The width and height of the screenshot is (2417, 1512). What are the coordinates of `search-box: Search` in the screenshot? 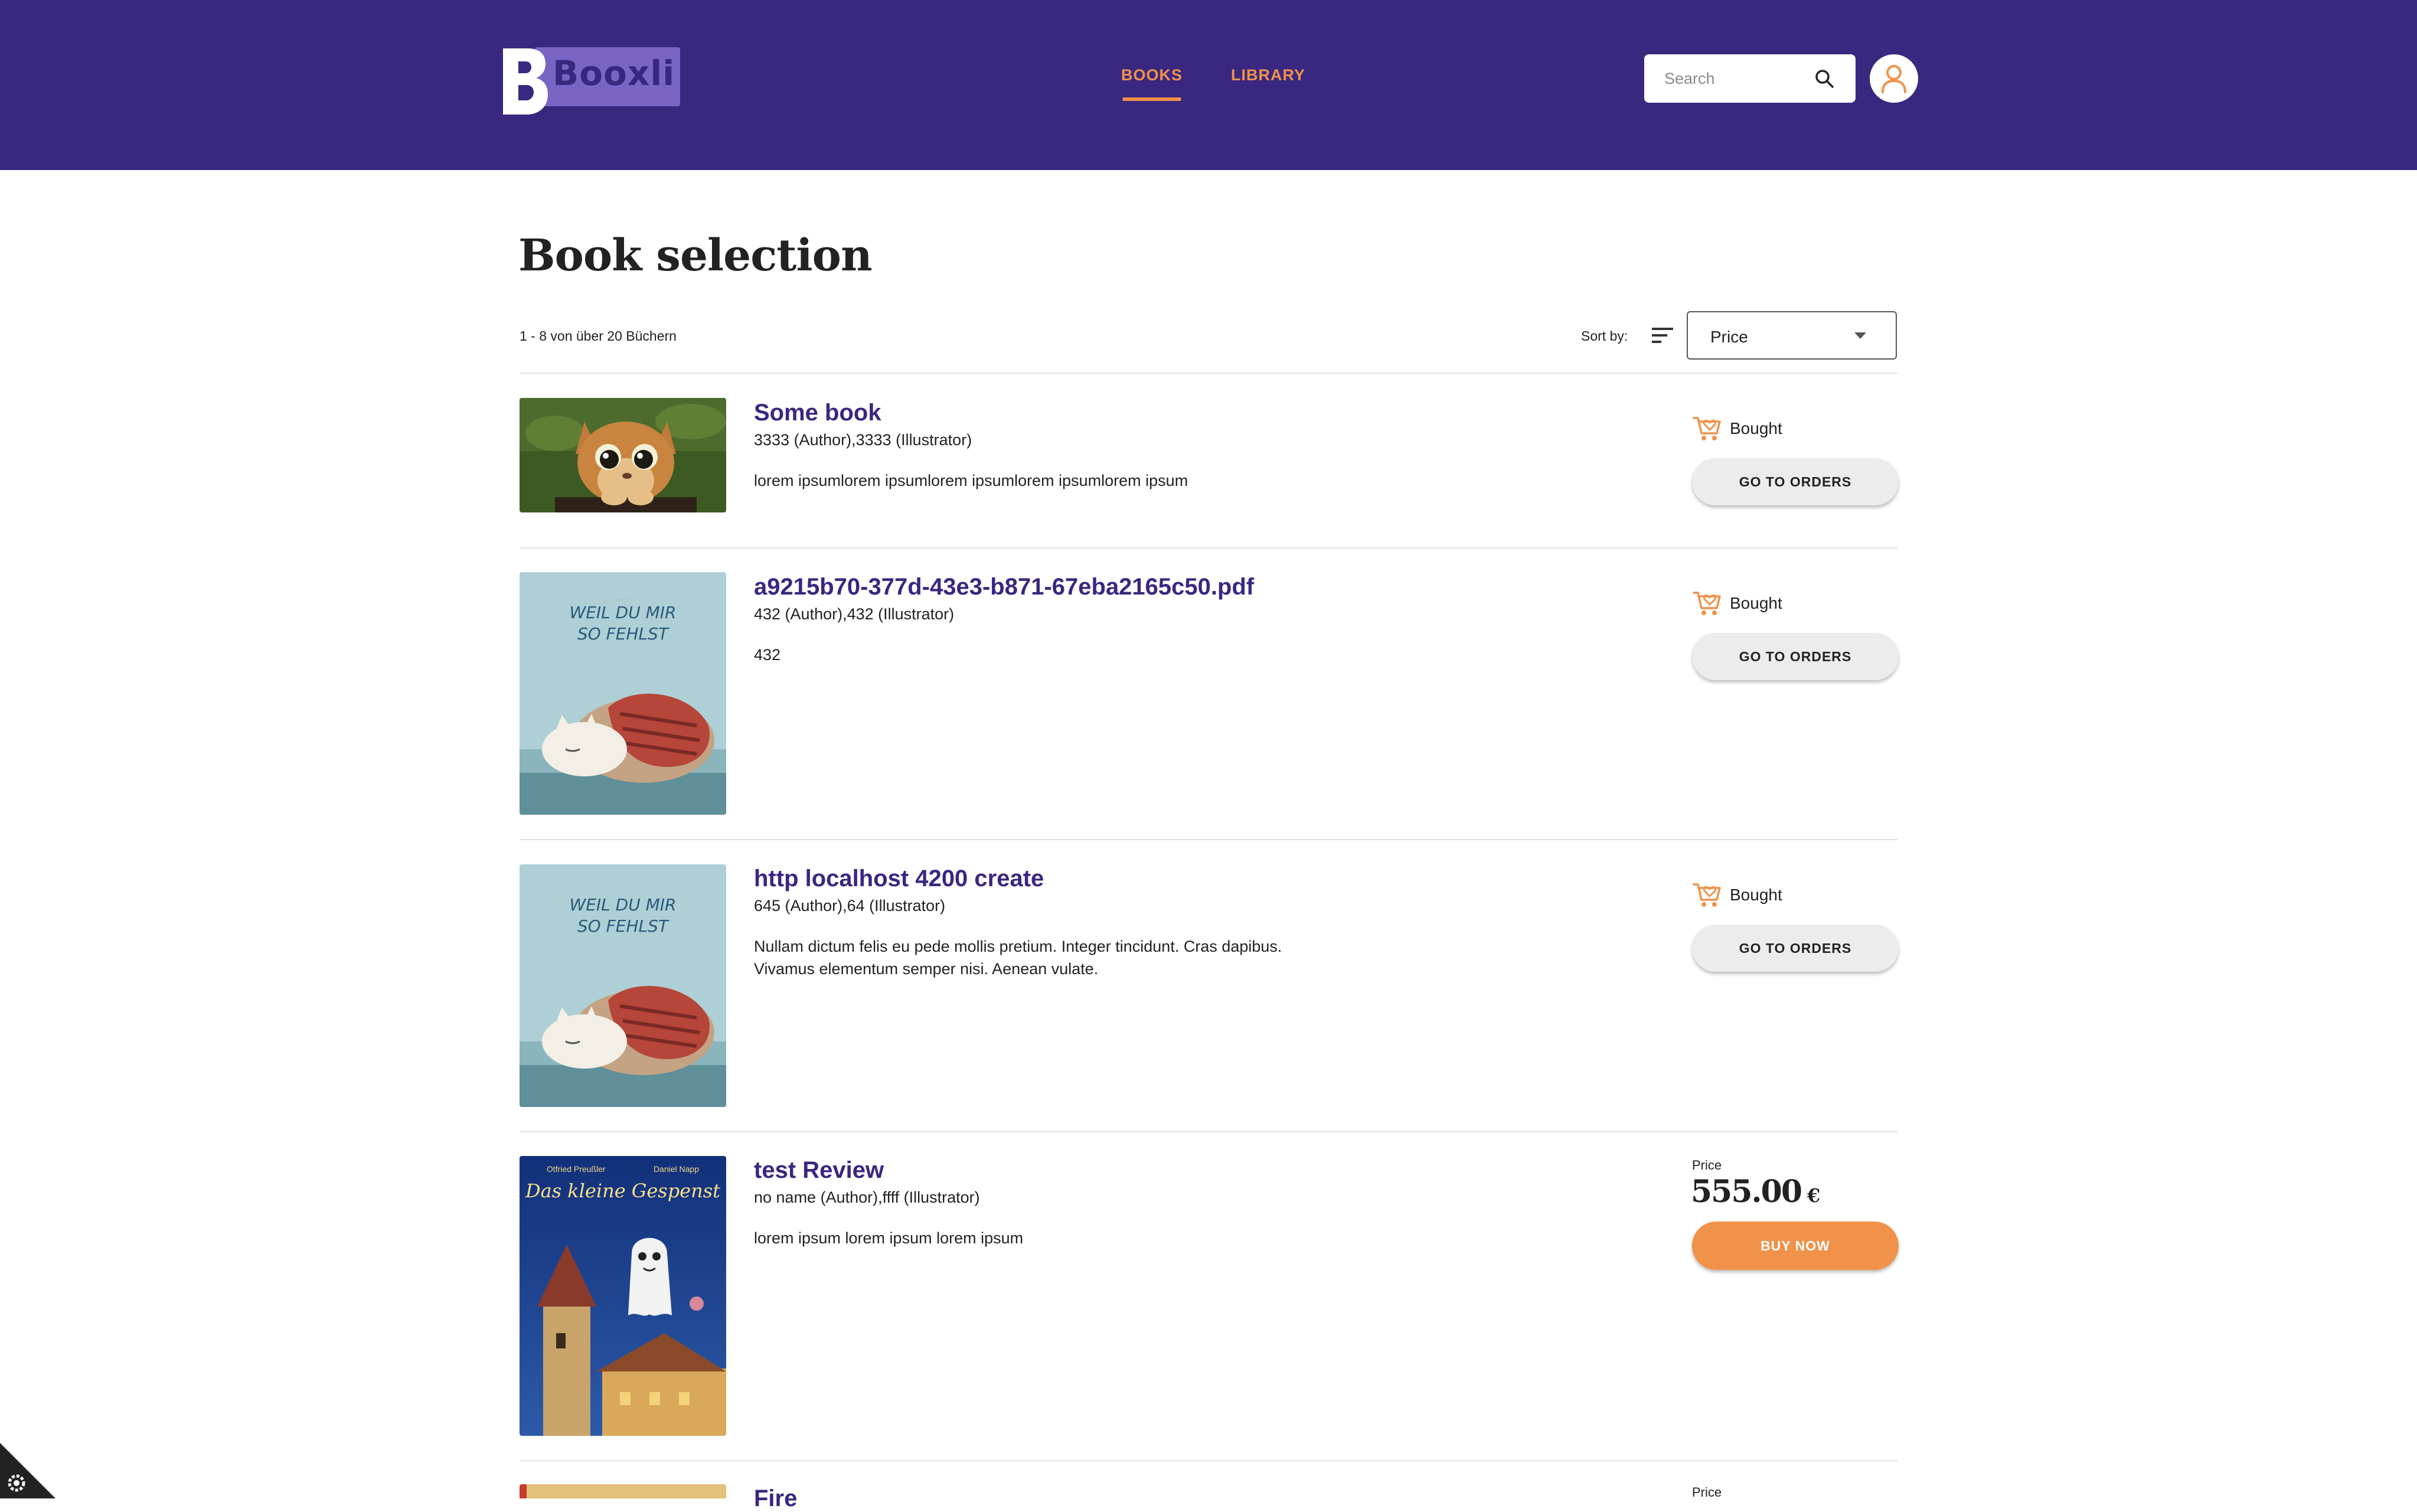 It's located at (1750, 78).